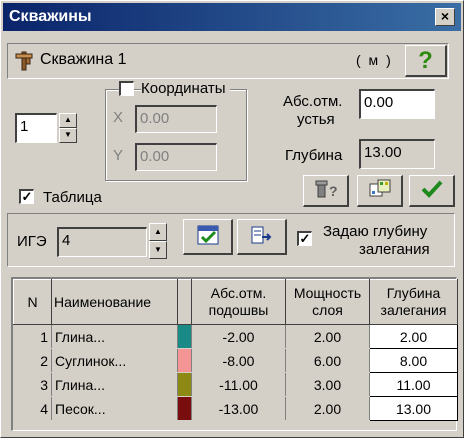 This screenshot has width=464, height=438. I want to click on row-thickness: 6.00, so click(327, 360).